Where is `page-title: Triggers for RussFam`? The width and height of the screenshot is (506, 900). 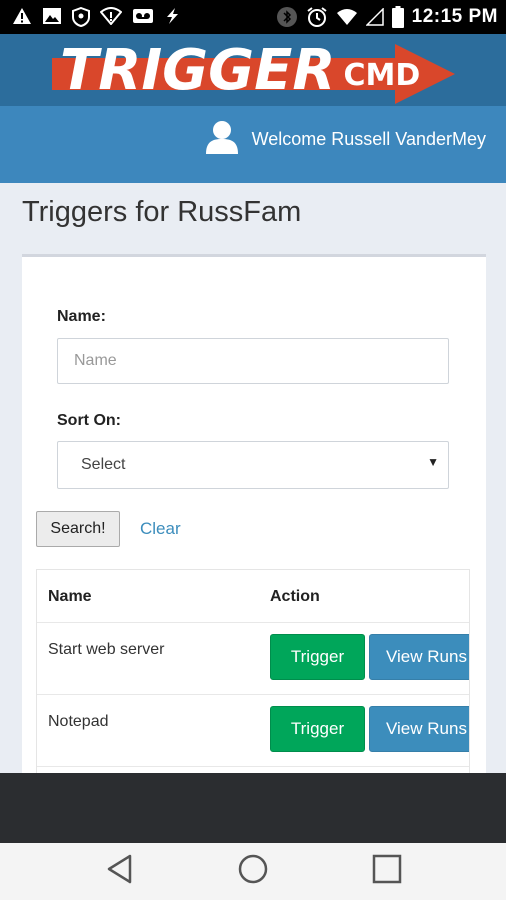 page-title: Triggers for RussFam is located at coordinates (162, 212).